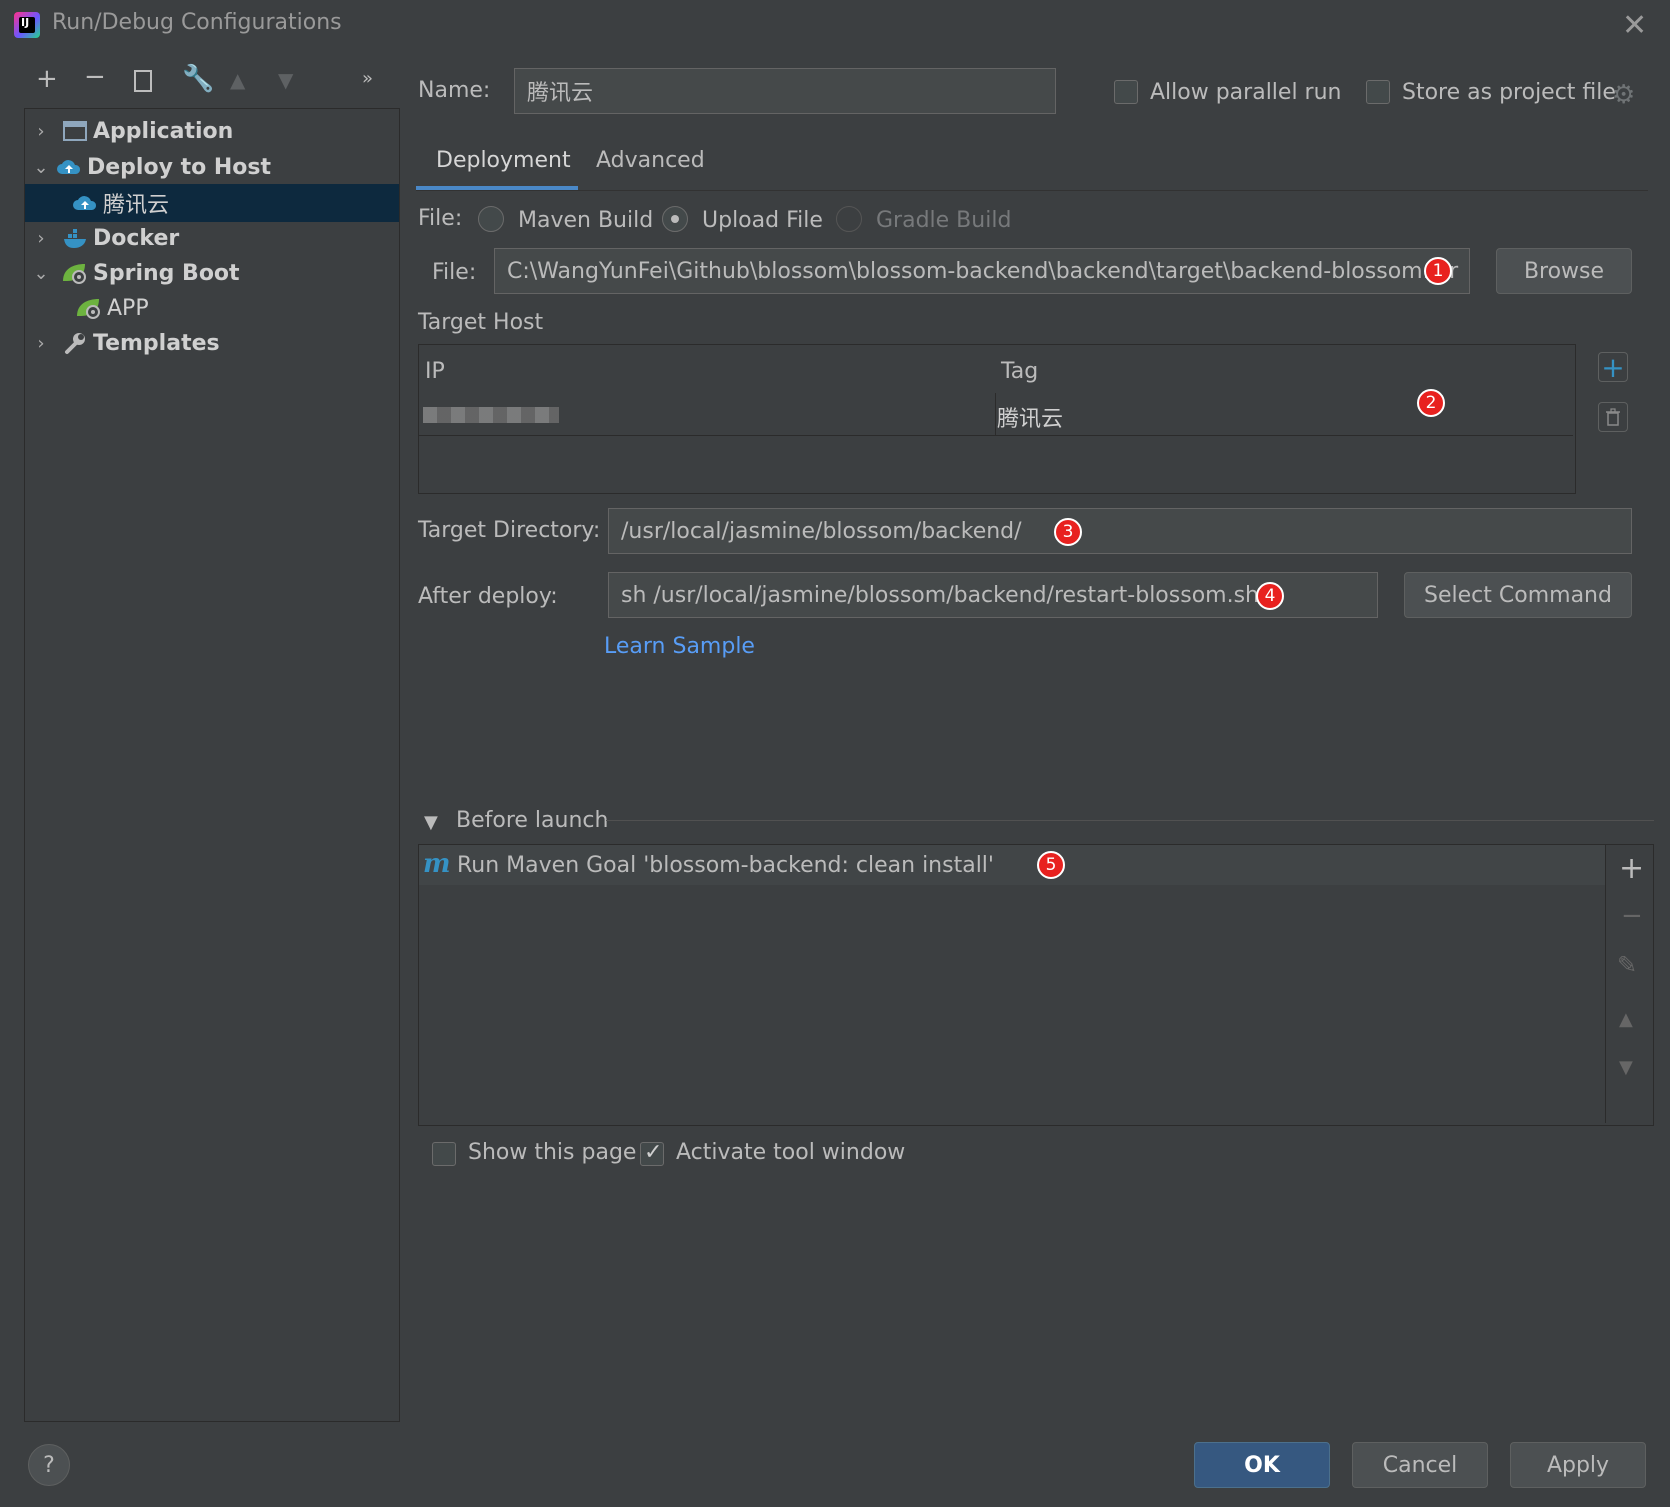 This screenshot has width=1670, height=1507. I want to click on tab-deployment: Deployment, so click(503, 160).